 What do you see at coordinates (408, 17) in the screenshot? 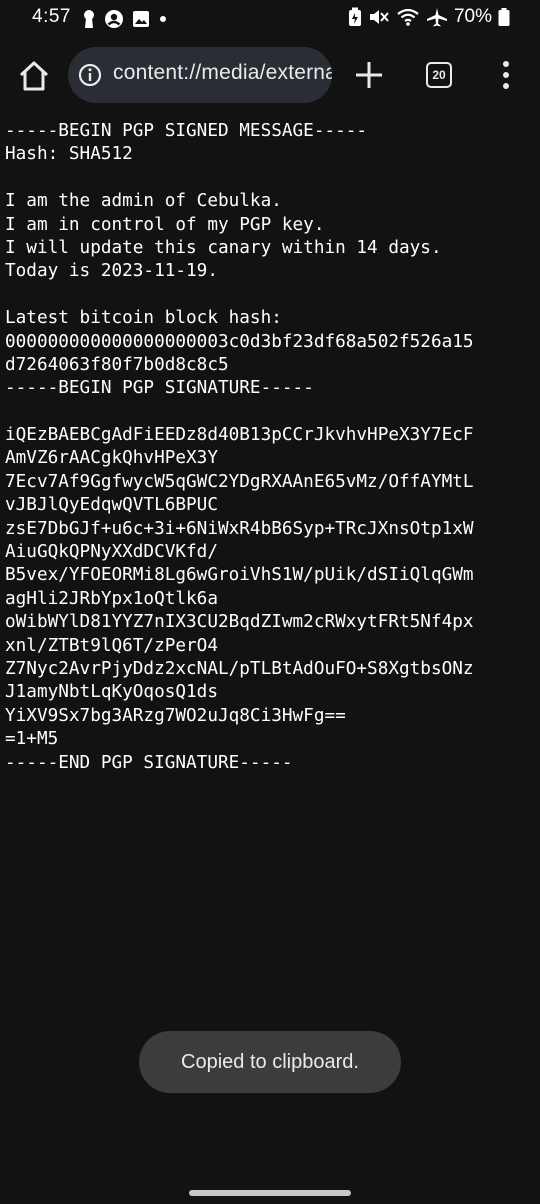
I see `wifi-icon` at bounding box center [408, 17].